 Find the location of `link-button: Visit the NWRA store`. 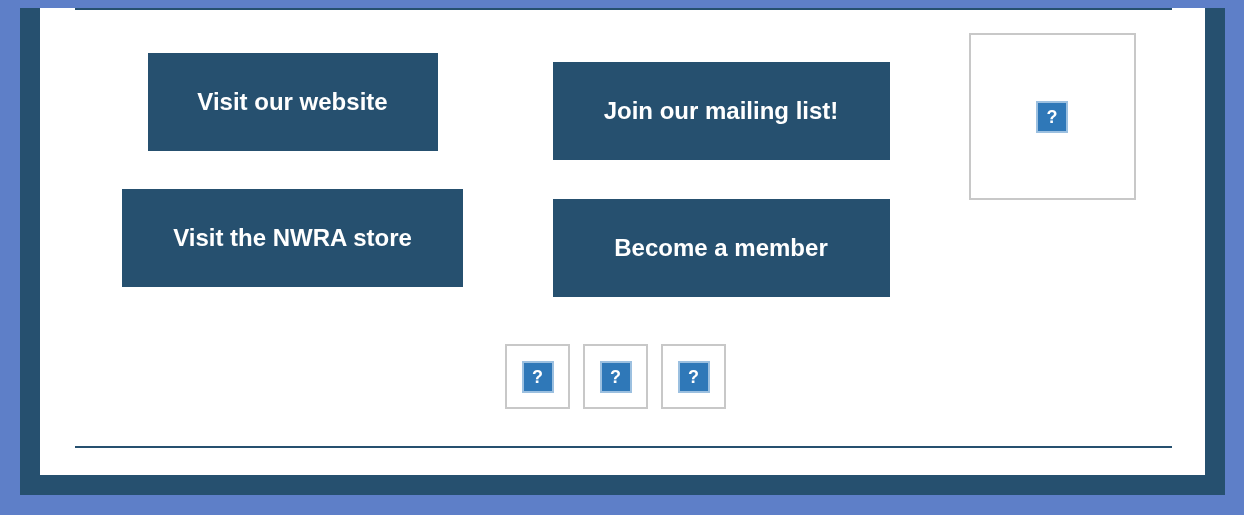

link-button: Visit the NWRA store is located at coordinates (292, 238).